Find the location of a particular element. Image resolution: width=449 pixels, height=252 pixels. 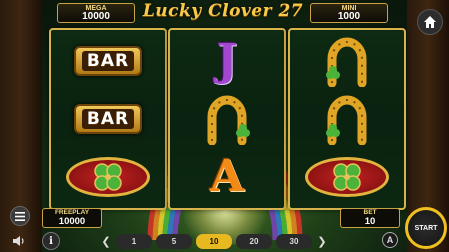

letter-a-symbol: A is located at coordinates (227, 176).